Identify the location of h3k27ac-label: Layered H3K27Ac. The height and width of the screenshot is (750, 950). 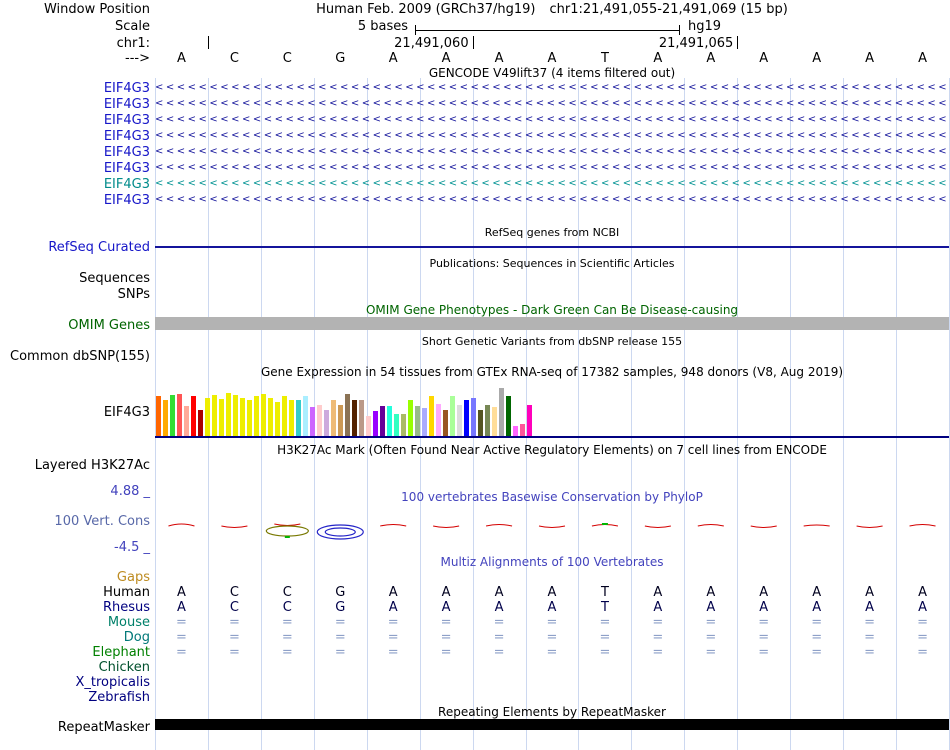
(75, 465).